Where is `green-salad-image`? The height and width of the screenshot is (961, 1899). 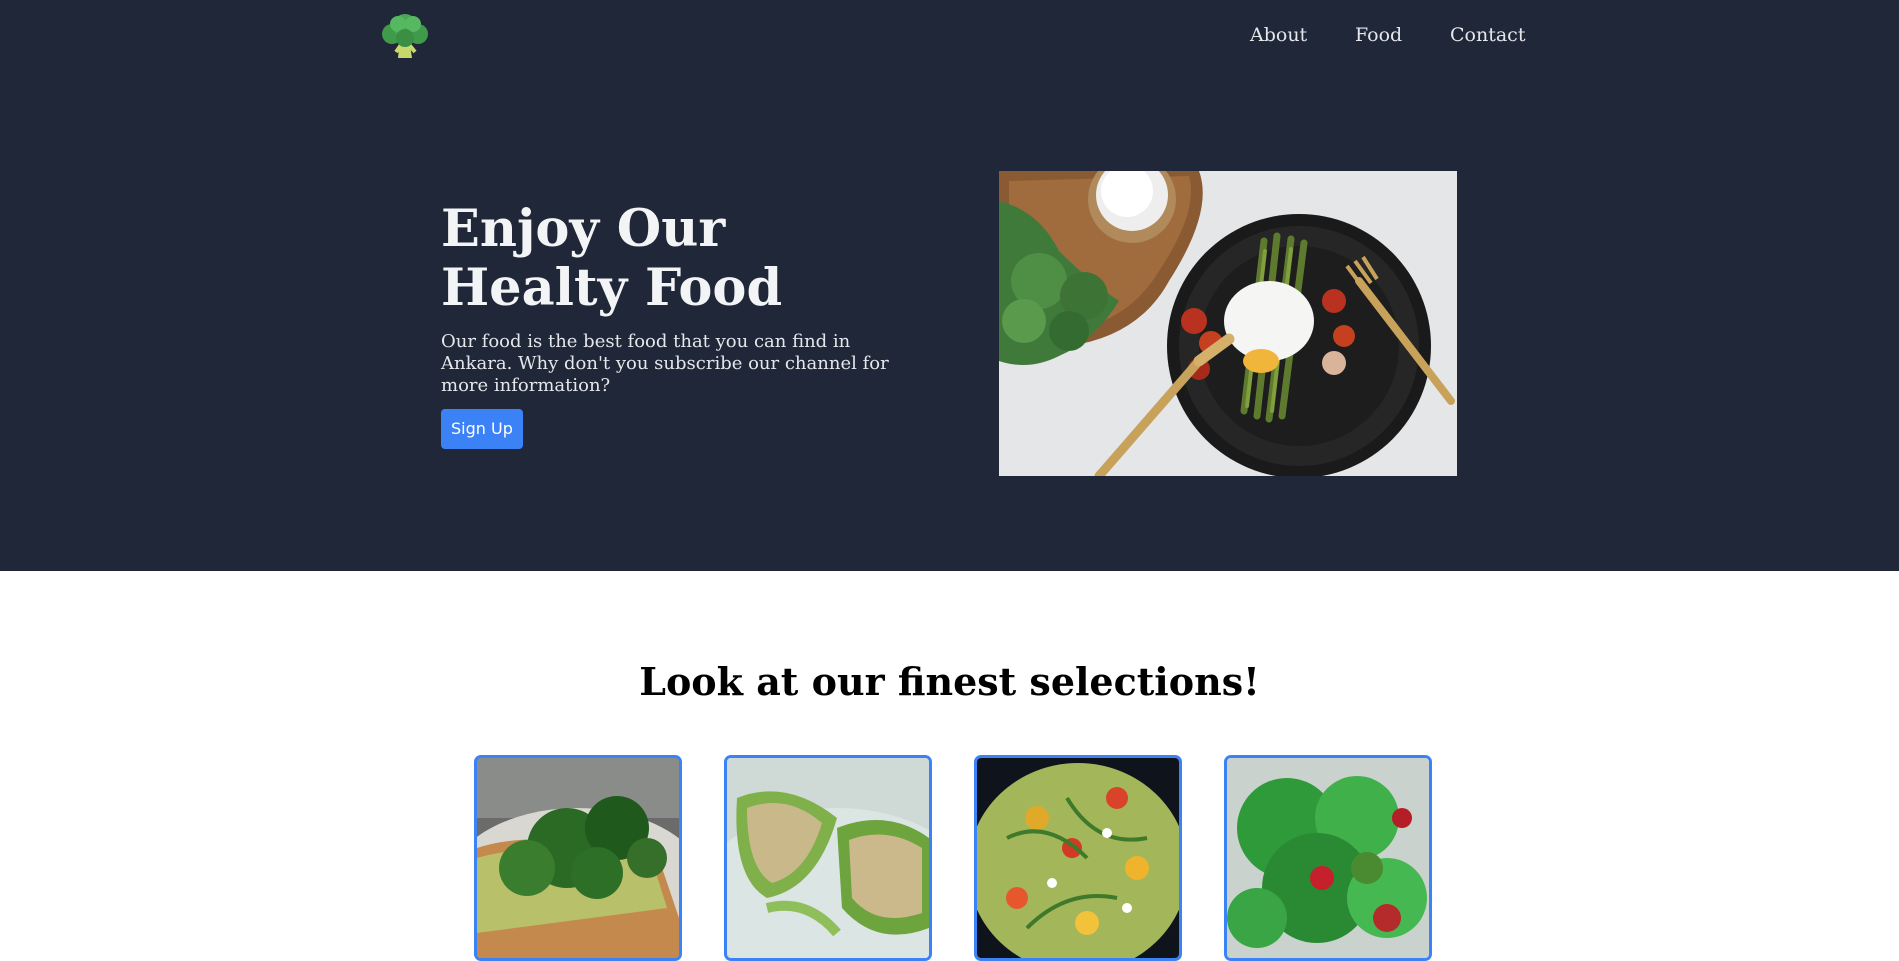
green-salad-image is located at coordinates (1328, 858).